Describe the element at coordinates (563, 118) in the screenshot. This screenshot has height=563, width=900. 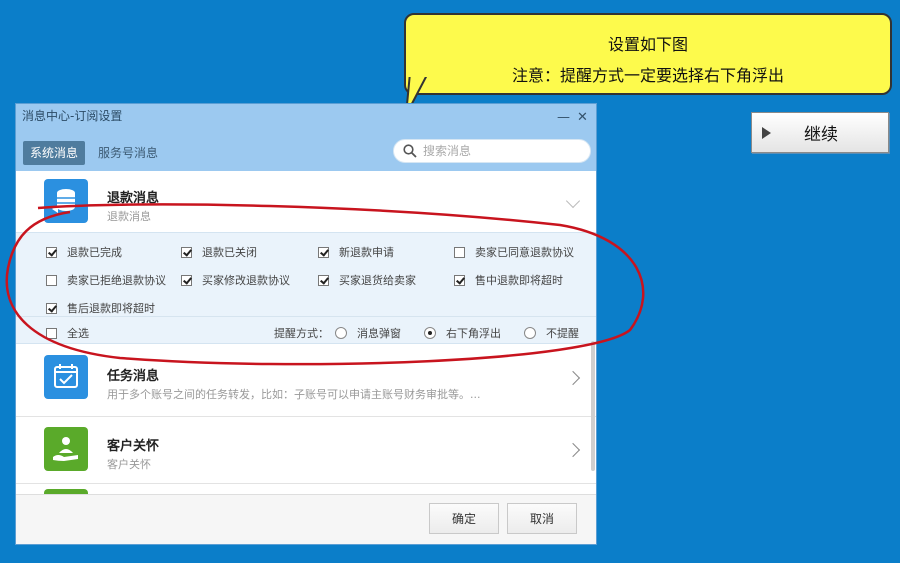
I see `minimize-icon: —` at that location.